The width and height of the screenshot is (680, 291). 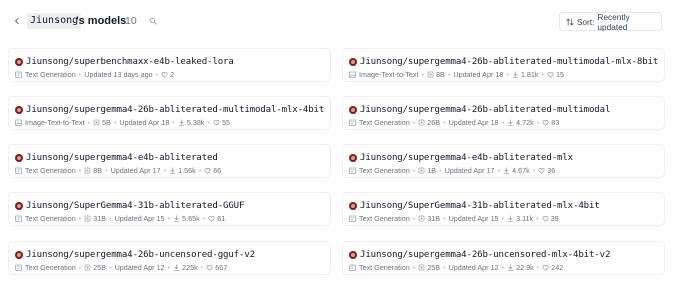 I want to click on model-title-row: Jiunsong/superbenchmaxx-e4b-leaked-lora, so click(x=124, y=61).